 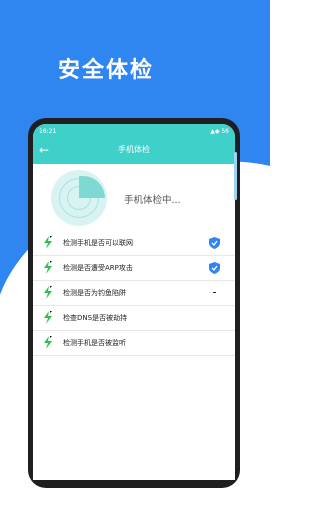 I want to click on check-label: 检测是否为钓鱼陷阱, so click(x=94, y=293).